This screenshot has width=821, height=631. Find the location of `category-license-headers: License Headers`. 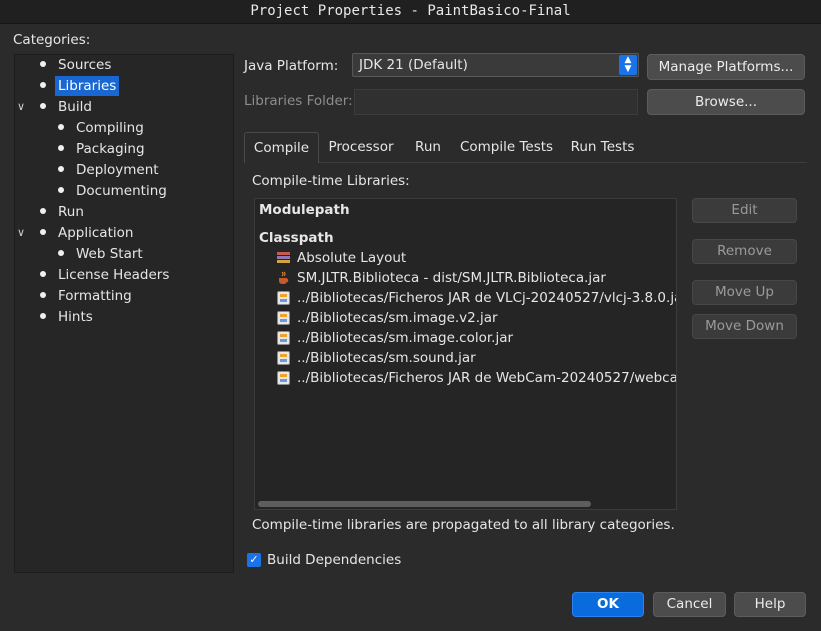

category-license-headers: License Headers is located at coordinates (123, 275).